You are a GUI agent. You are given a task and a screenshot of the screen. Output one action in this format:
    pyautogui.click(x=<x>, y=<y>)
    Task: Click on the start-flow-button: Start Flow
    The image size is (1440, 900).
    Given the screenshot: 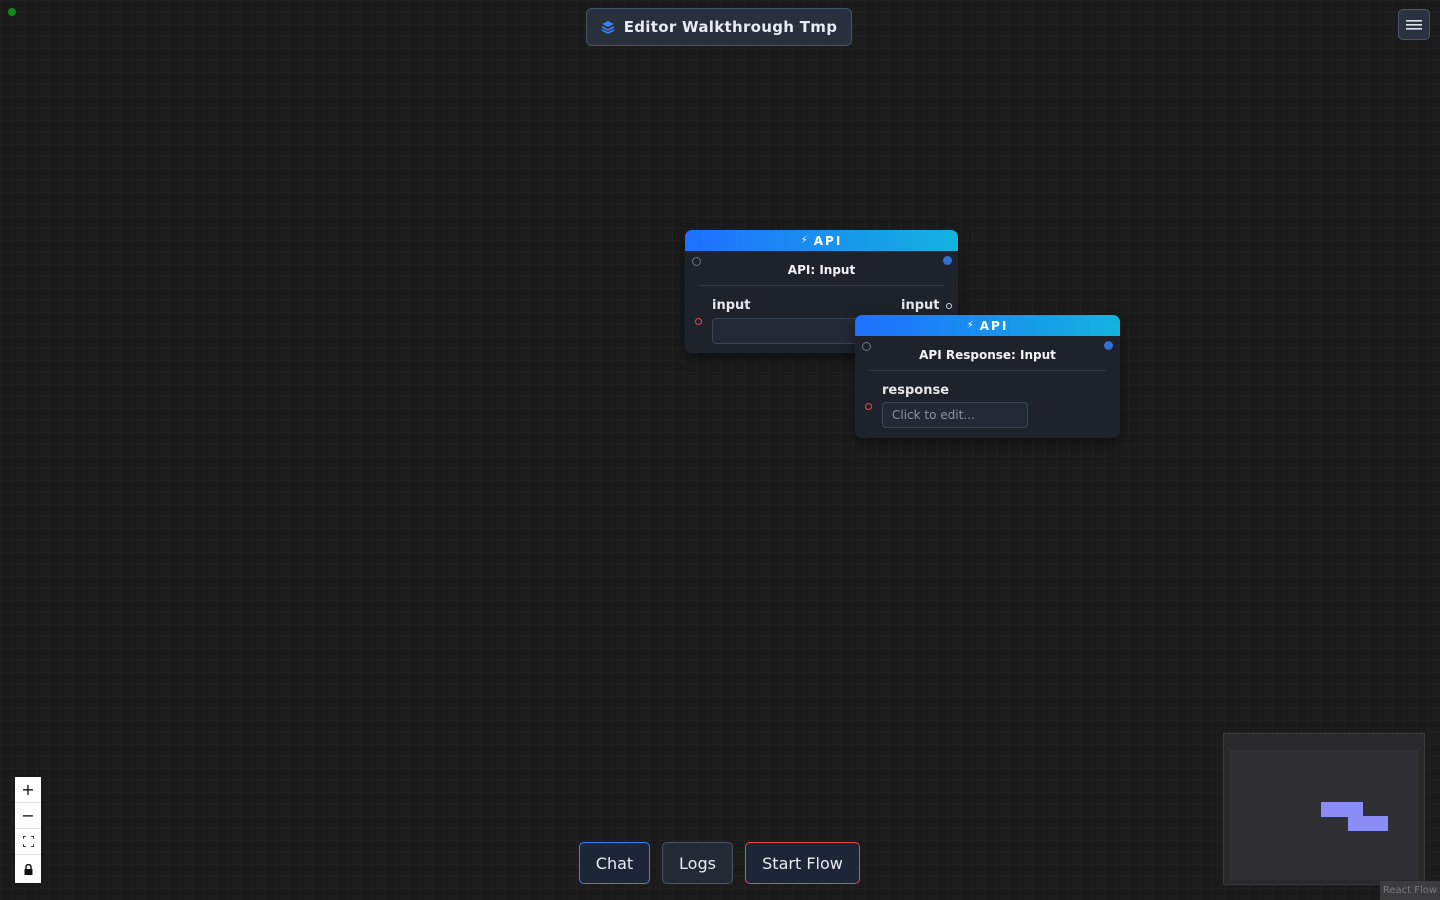 What is the action you would take?
    pyautogui.click(x=802, y=863)
    